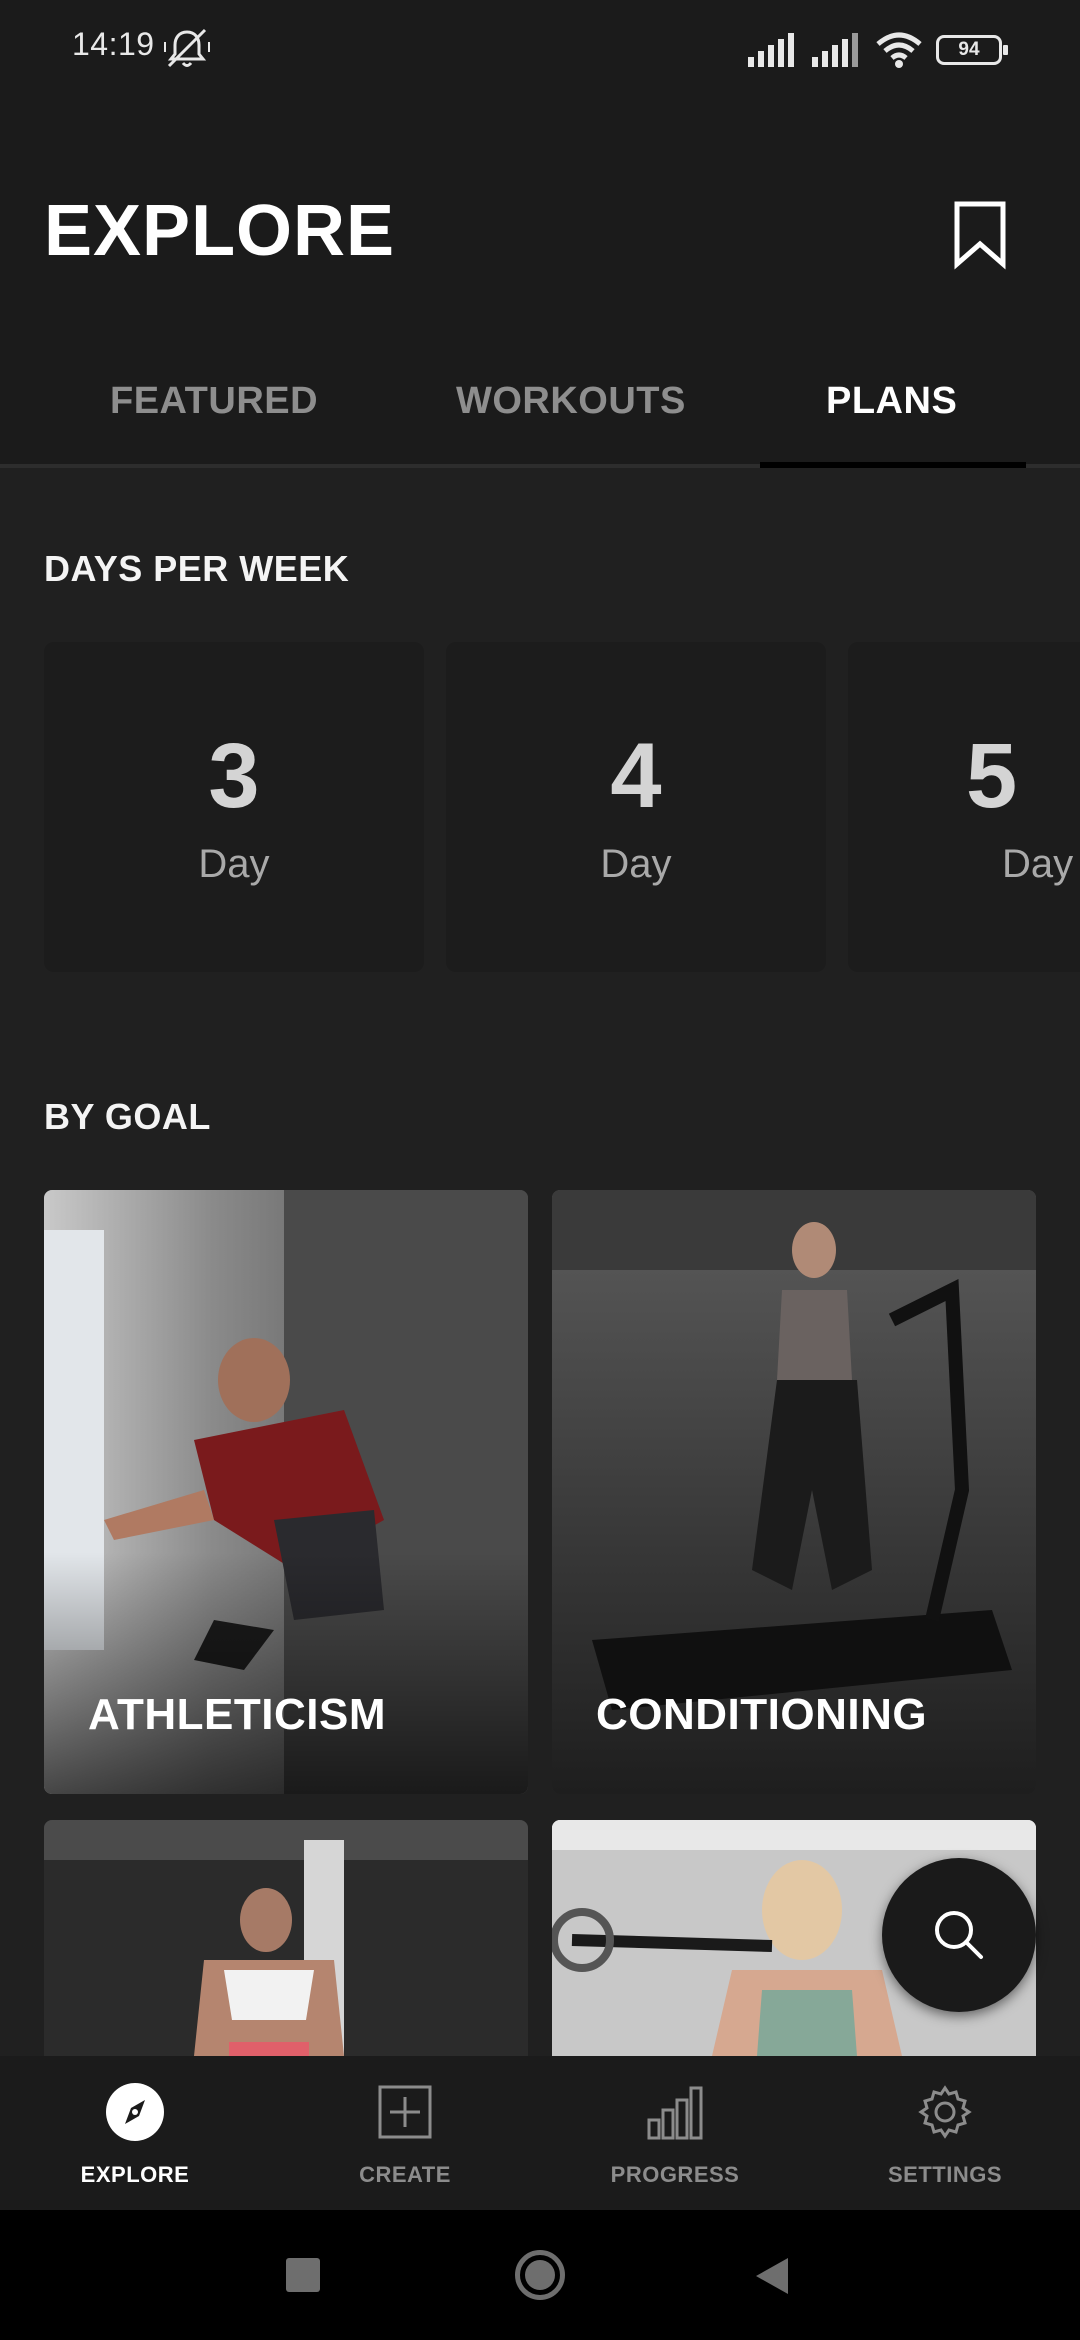 This screenshot has height=2340, width=1080. I want to click on day-card-4: 4 Day, so click(636, 807).